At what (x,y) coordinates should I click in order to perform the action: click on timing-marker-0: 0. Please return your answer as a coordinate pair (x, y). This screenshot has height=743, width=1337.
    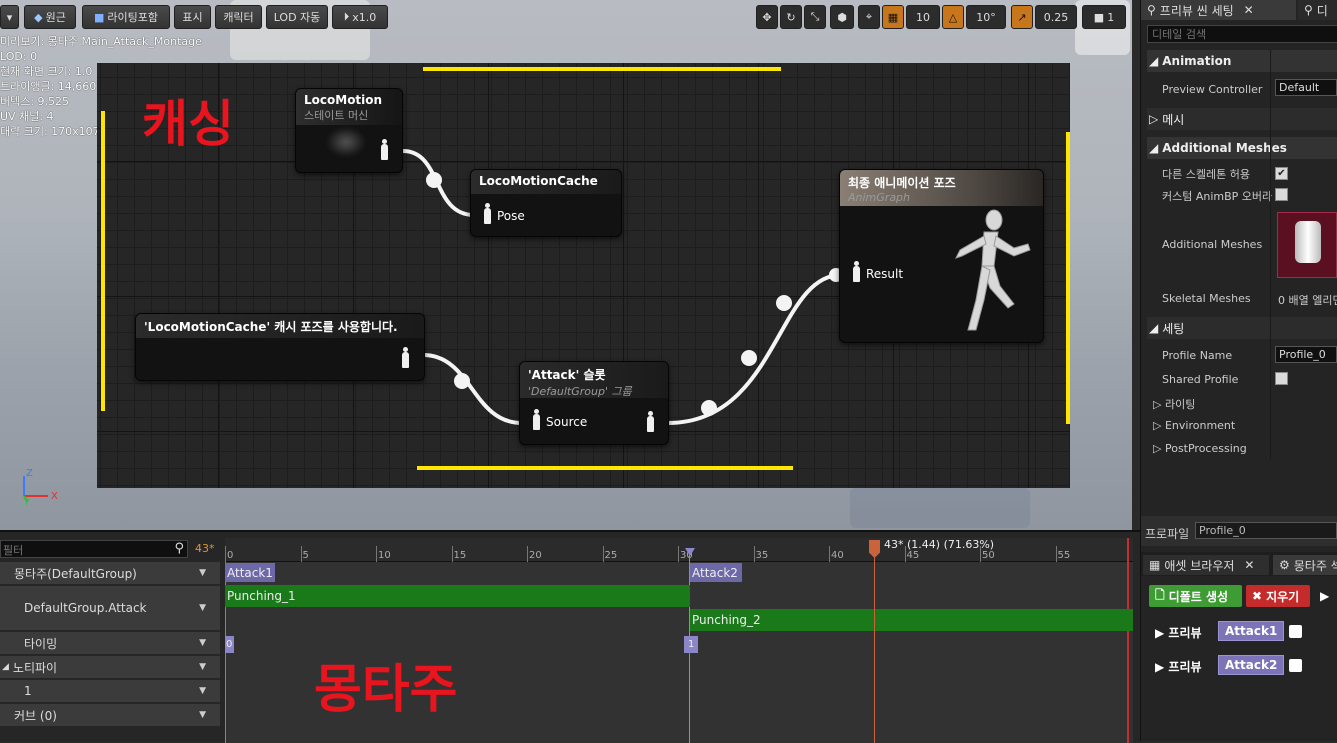
    Looking at the image, I should click on (229, 644).